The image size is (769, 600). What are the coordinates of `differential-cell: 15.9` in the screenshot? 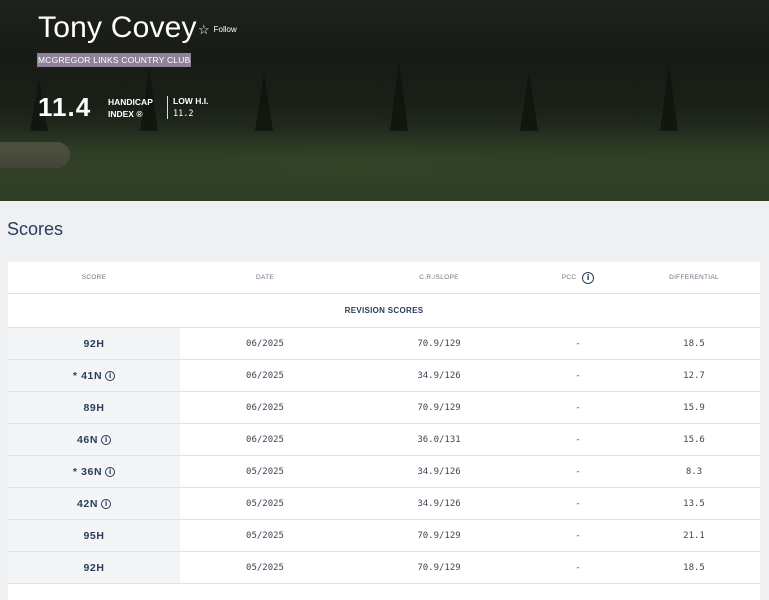 It's located at (694, 407).